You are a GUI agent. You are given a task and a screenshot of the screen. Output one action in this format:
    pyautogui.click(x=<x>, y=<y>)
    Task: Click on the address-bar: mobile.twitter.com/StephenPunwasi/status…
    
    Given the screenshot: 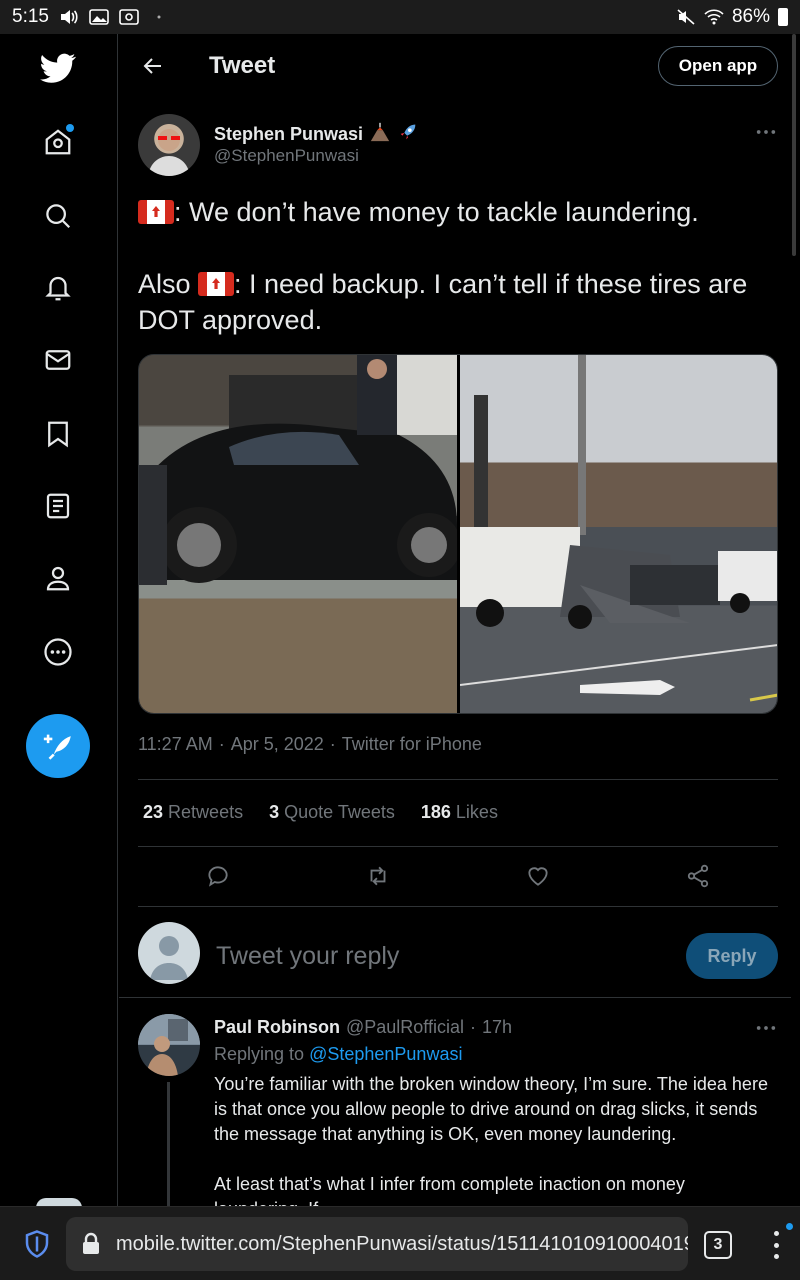 What is the action you would take?
    pyautogui.click(x=377, y=1244)
    